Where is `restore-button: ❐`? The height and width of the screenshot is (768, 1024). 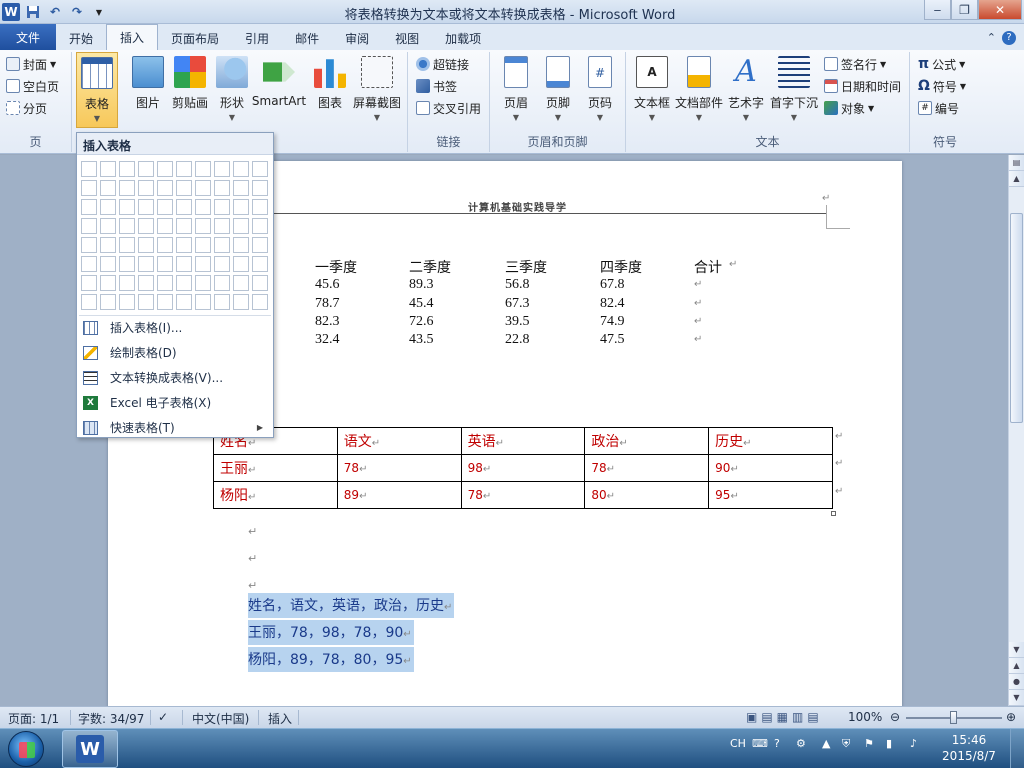 restore-button: ❐ is located at coordinates (964, 10).